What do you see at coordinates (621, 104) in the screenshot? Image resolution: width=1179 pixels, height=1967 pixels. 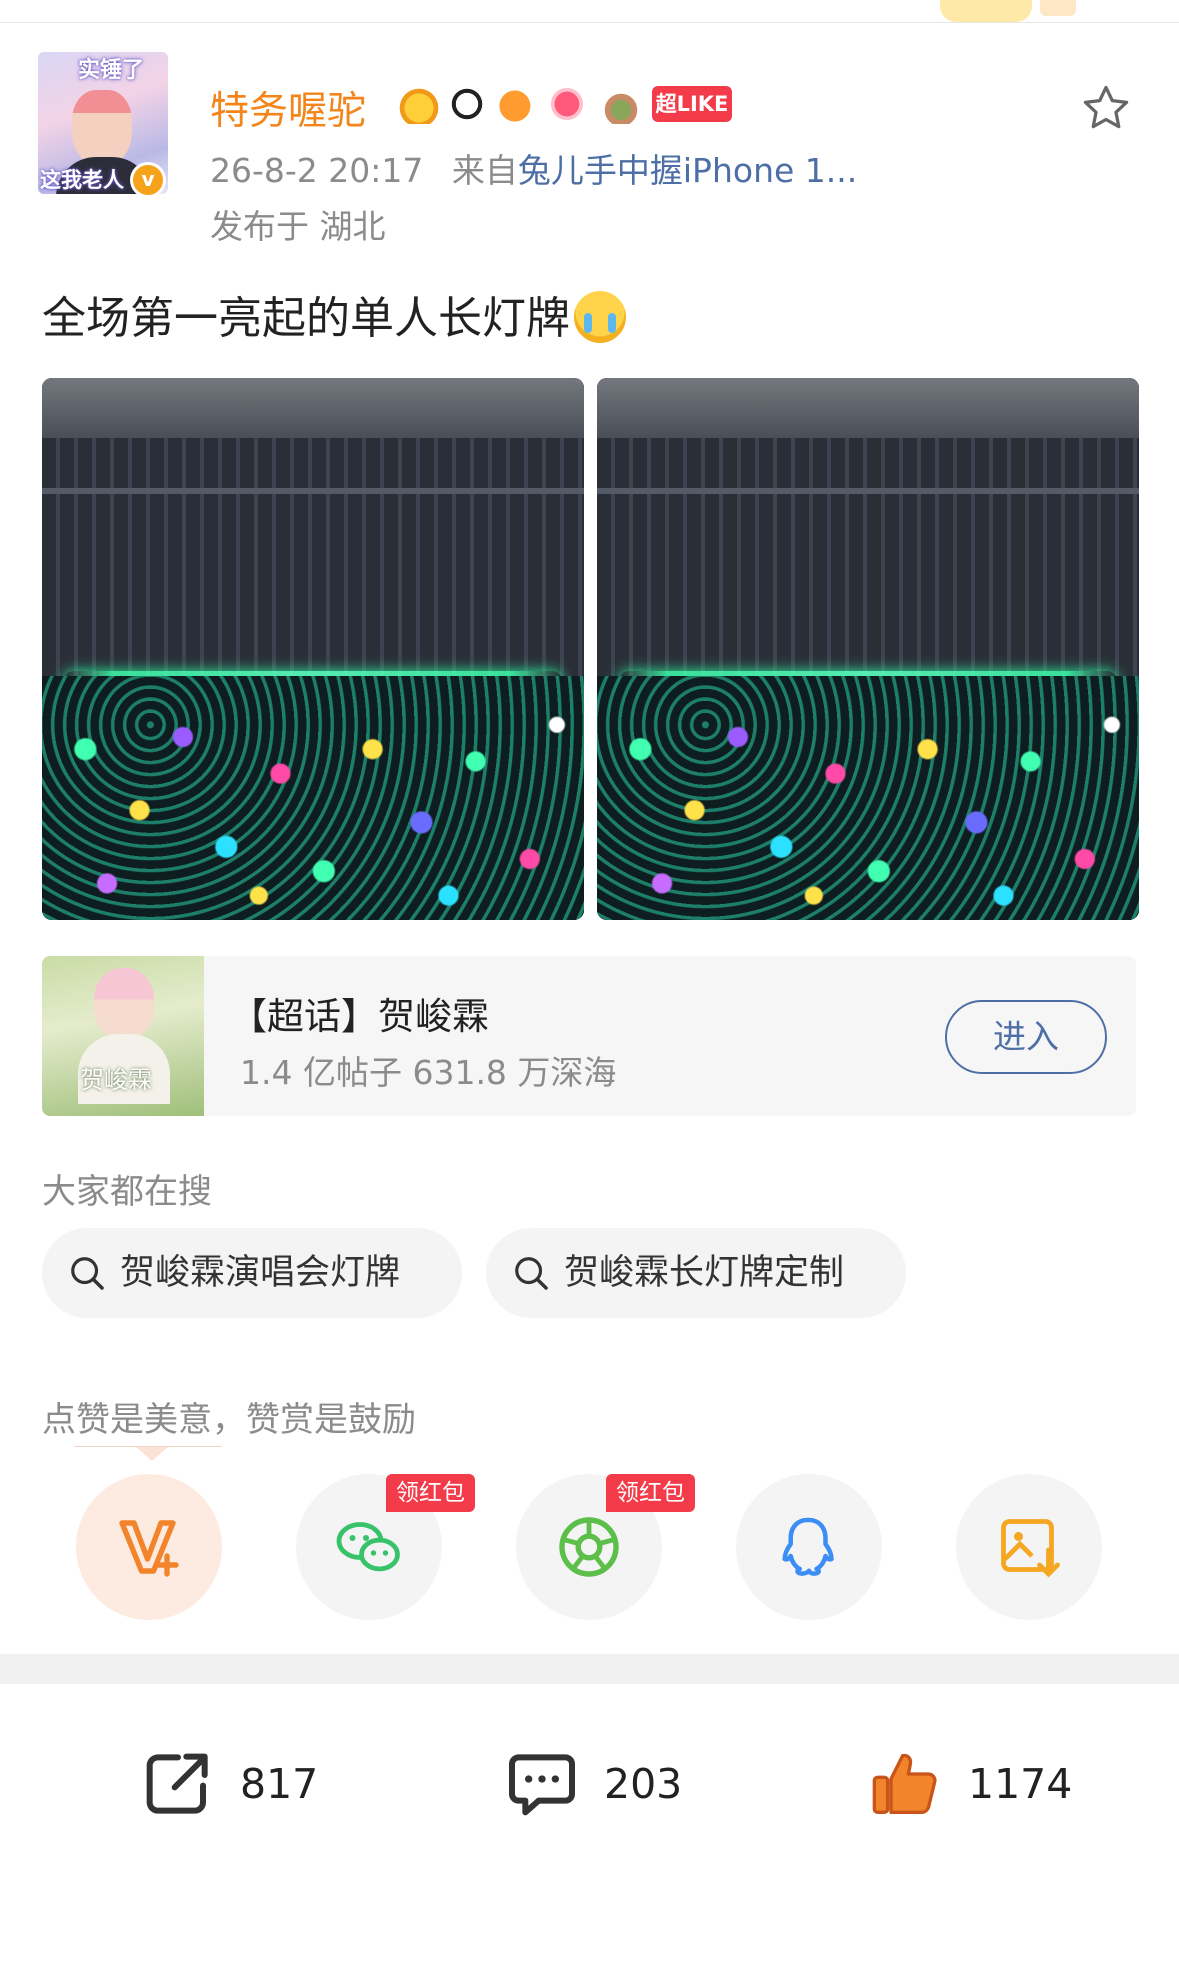 I see `fan-badge-icon` at bounding box center [621, 104].